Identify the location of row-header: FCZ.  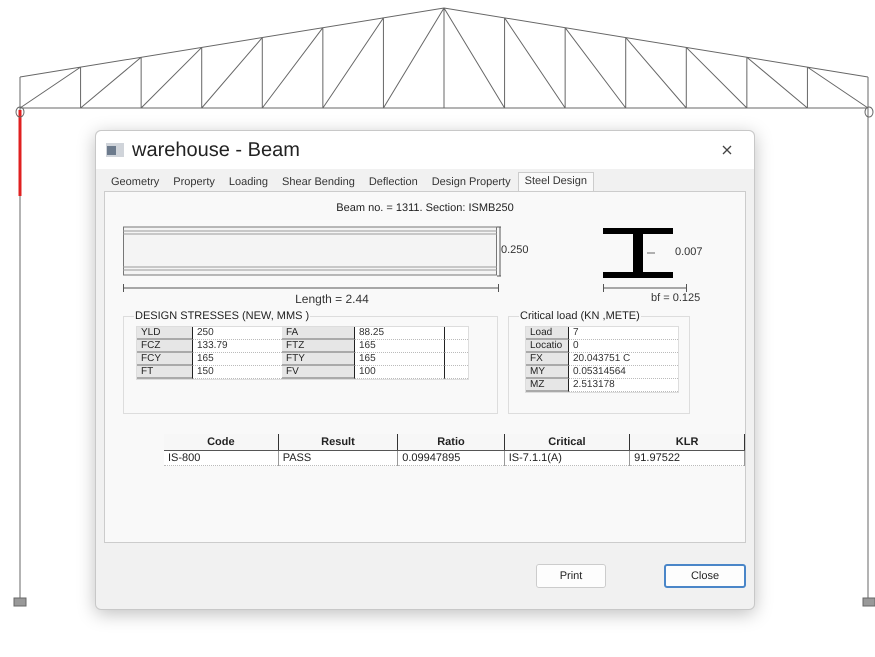
(164, 346).